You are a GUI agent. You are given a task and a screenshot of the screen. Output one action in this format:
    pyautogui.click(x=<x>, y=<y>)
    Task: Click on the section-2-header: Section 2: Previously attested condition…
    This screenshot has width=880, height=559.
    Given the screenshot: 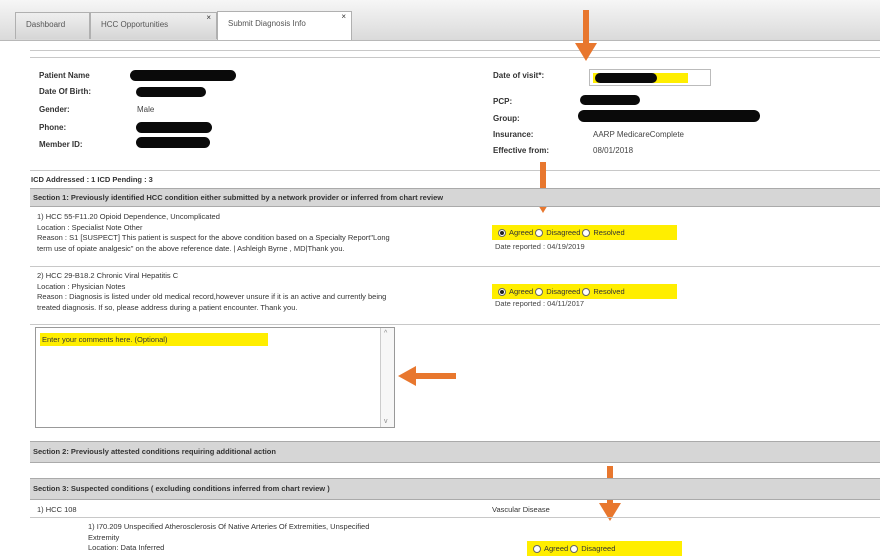 What is the action you would take?
    pyautogui.click(x=455, y=452)
    